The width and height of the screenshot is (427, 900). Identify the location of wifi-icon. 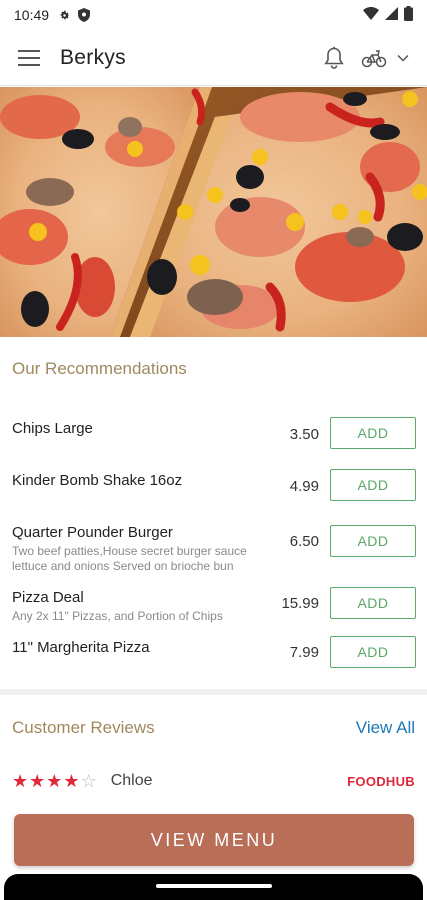
(371, 15).